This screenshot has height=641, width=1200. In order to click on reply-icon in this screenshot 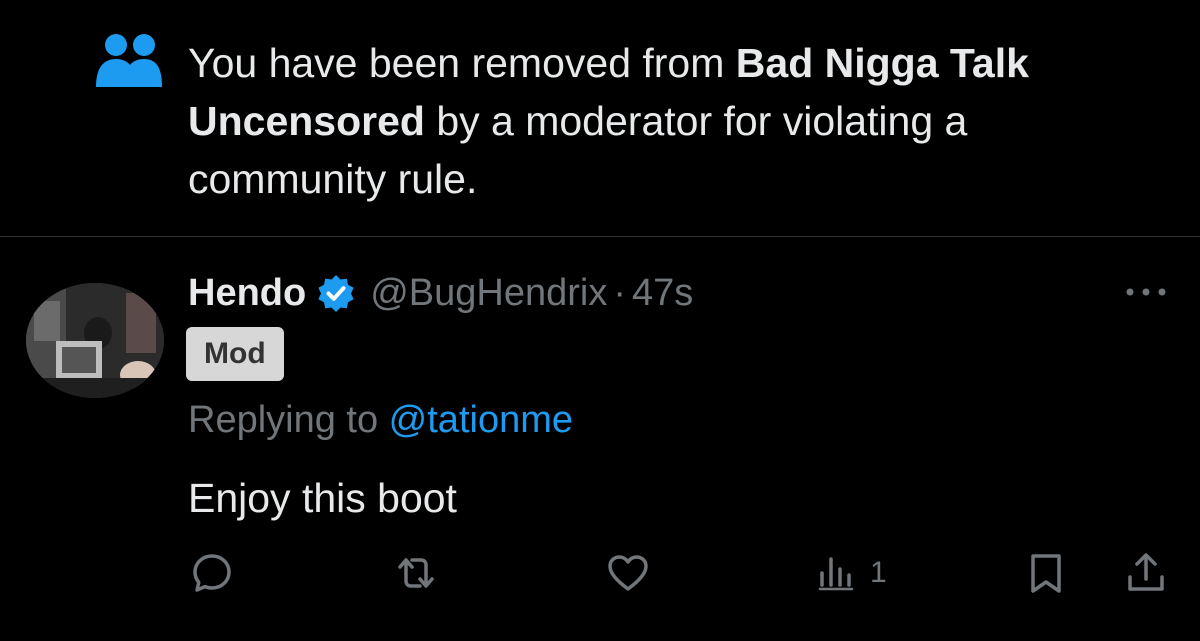, I will do `click(212, 573)`.